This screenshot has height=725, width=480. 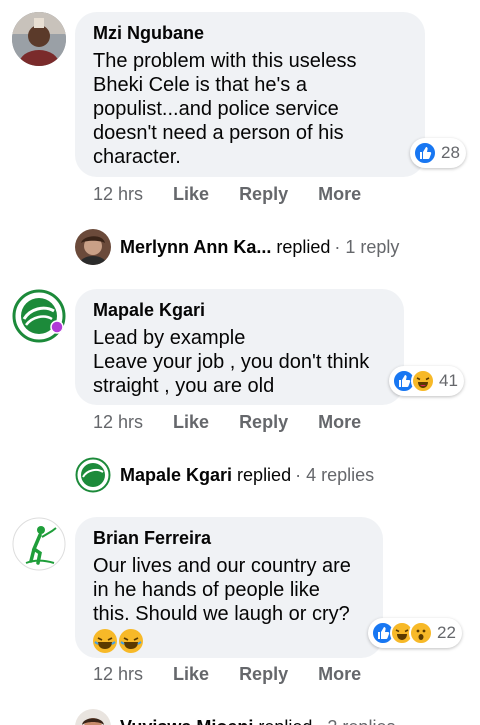 I want to click on view-replies-link: Vuyiswa Mjoeni replied · 2 replies, so click(x=235, y=717).